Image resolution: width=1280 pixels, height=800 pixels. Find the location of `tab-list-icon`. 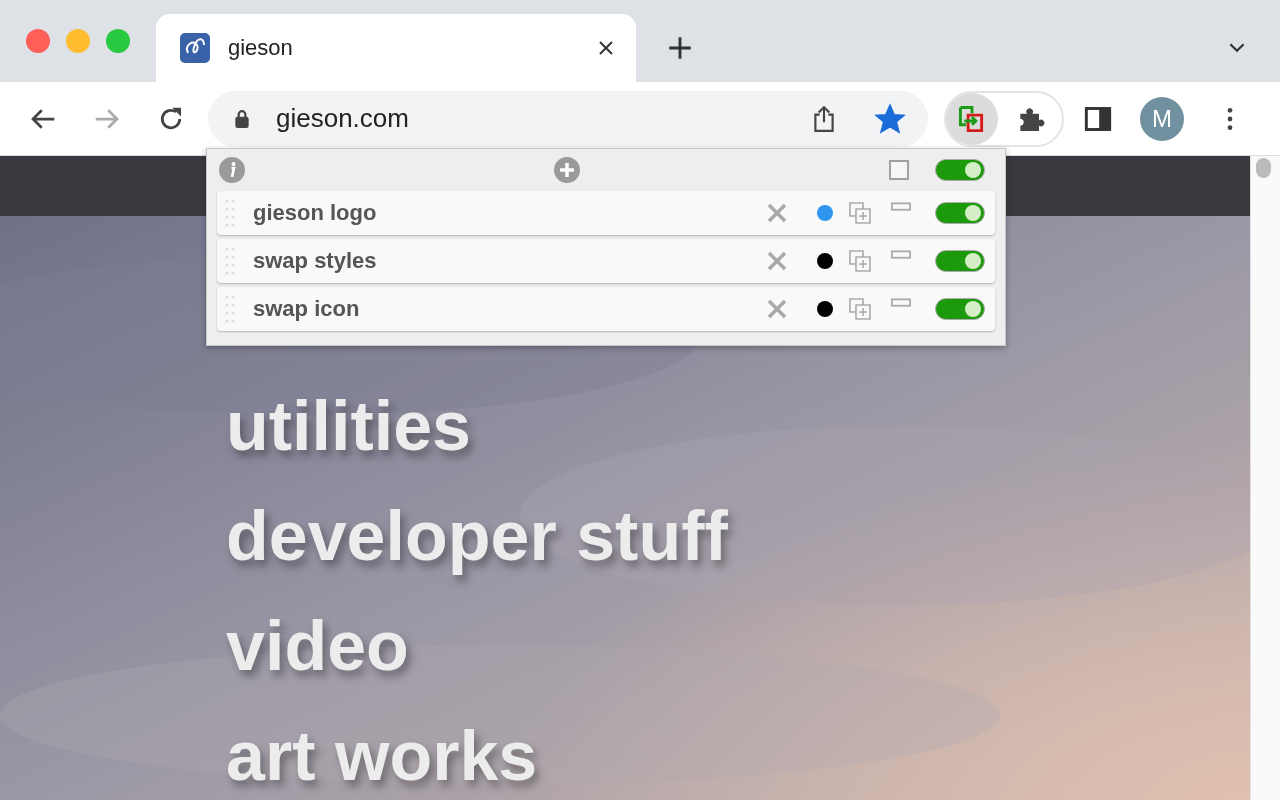

tab-list-icon is located at coordinates (1237, 47).